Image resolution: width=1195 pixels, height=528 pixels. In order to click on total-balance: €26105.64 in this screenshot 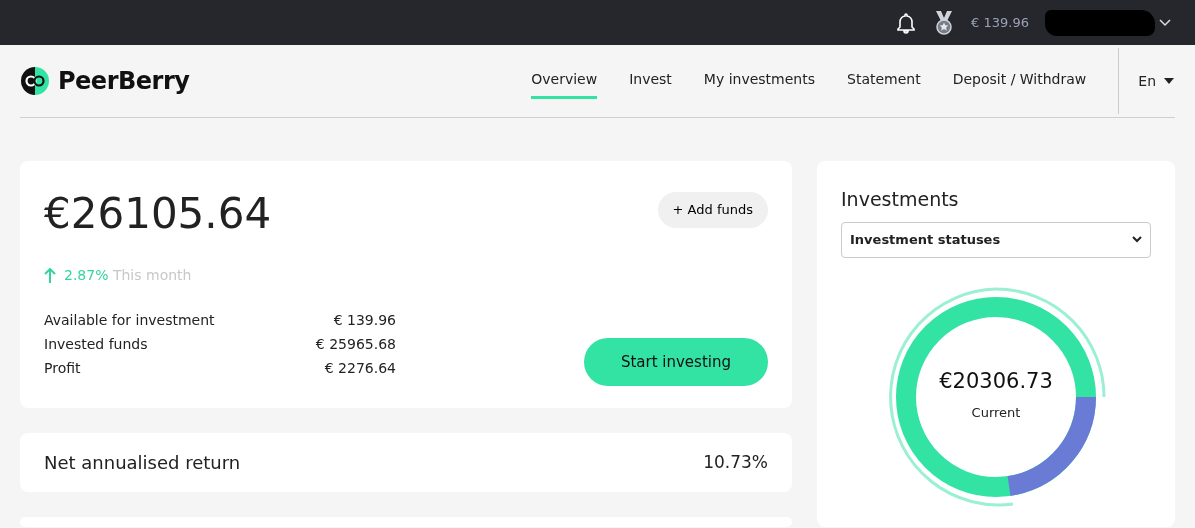, I will do `click(158, 214)`.